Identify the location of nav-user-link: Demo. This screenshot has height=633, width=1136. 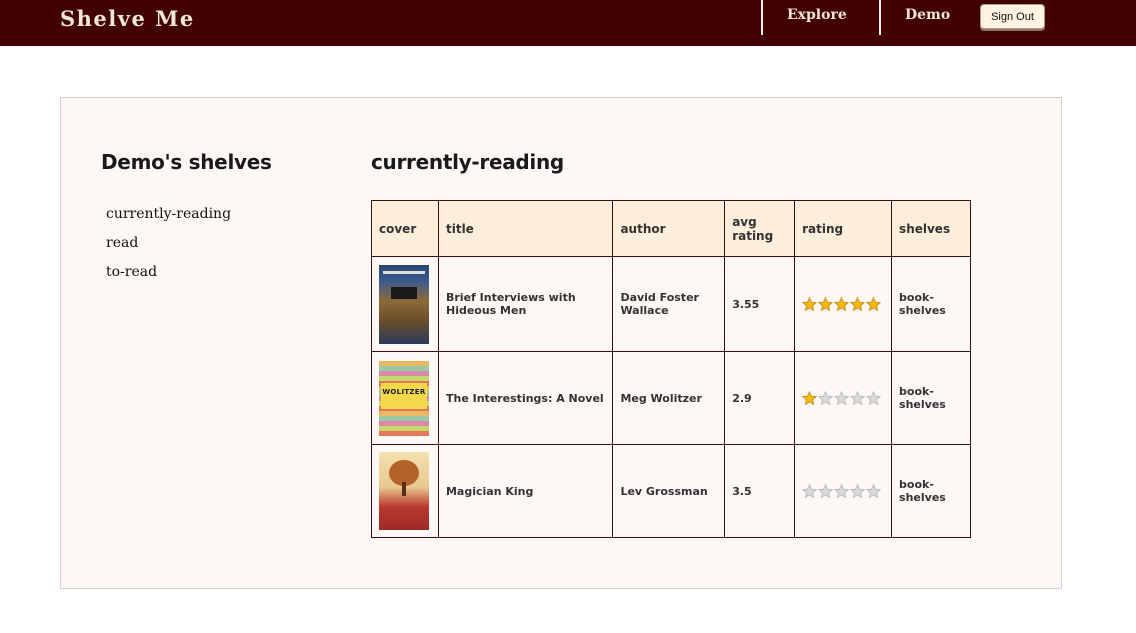
(927, 15).